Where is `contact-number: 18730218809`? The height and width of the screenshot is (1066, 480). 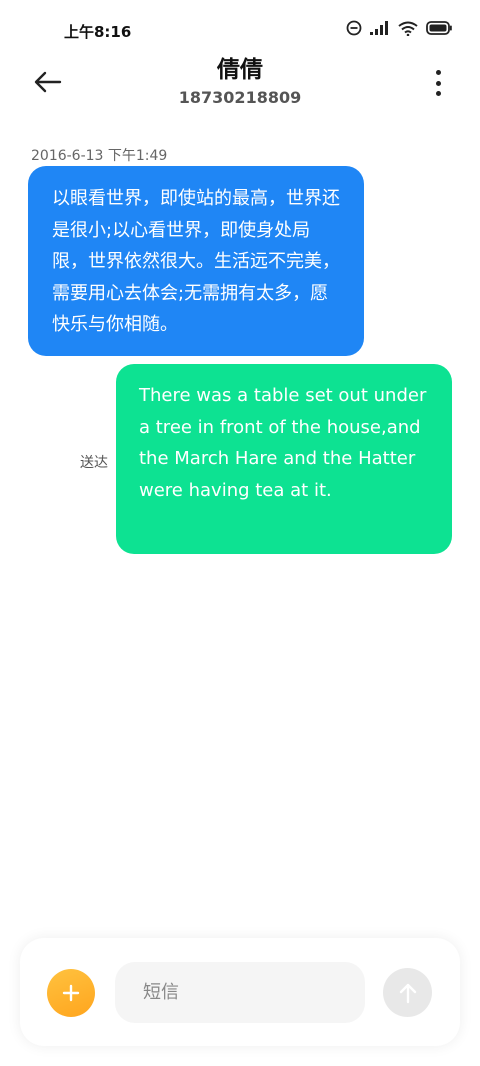
contact-number: 18730218809 is located at coordinates (240, 97).